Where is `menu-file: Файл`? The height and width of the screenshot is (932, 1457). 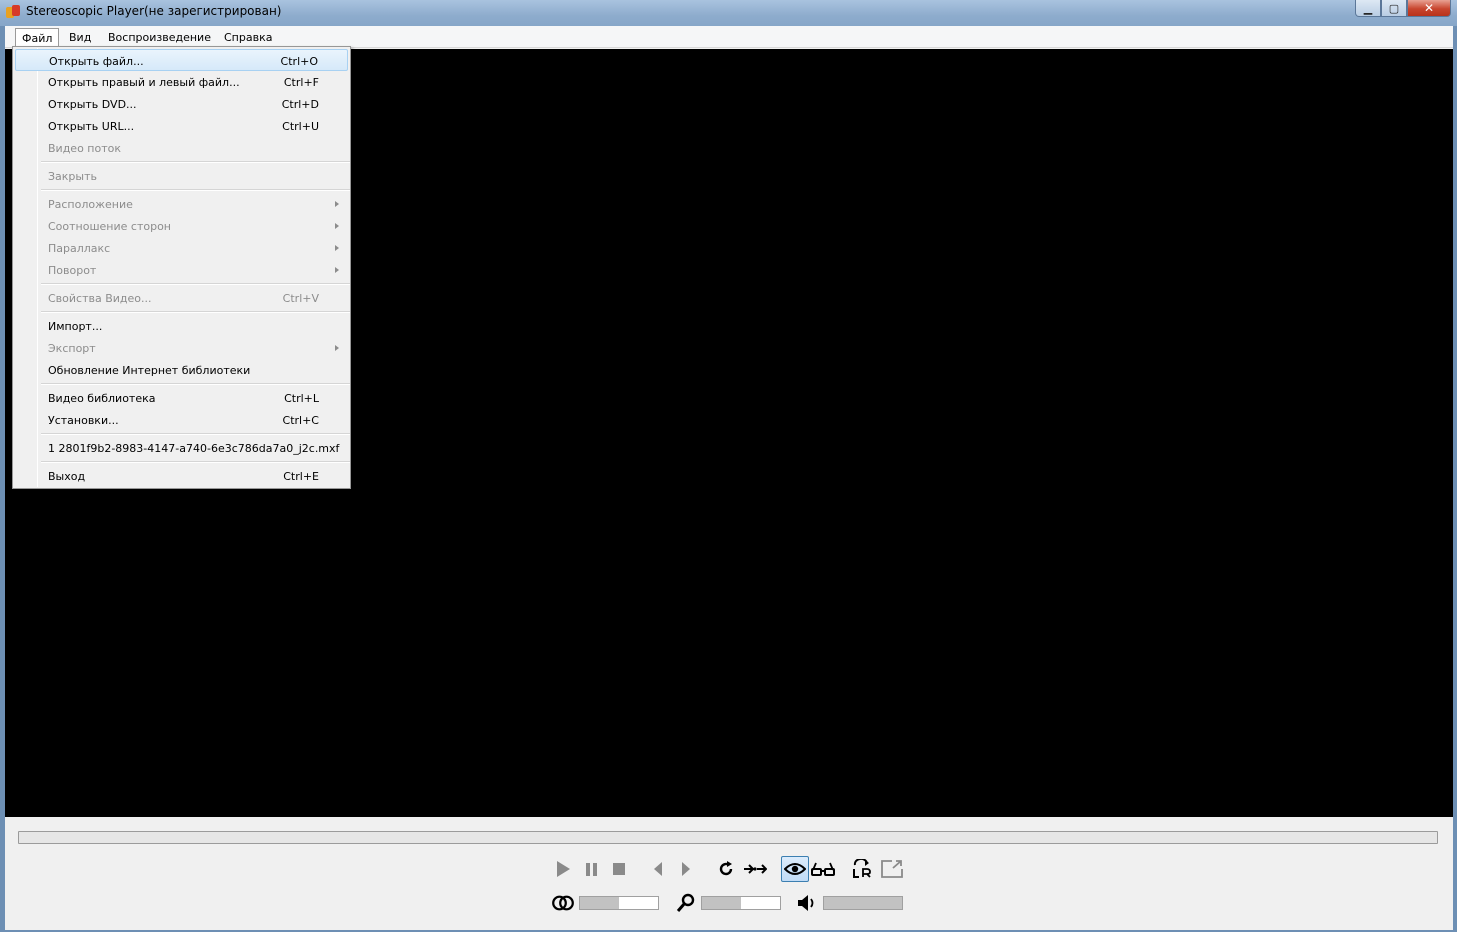
menu-file: Файл is located at coordinates (37, 37).